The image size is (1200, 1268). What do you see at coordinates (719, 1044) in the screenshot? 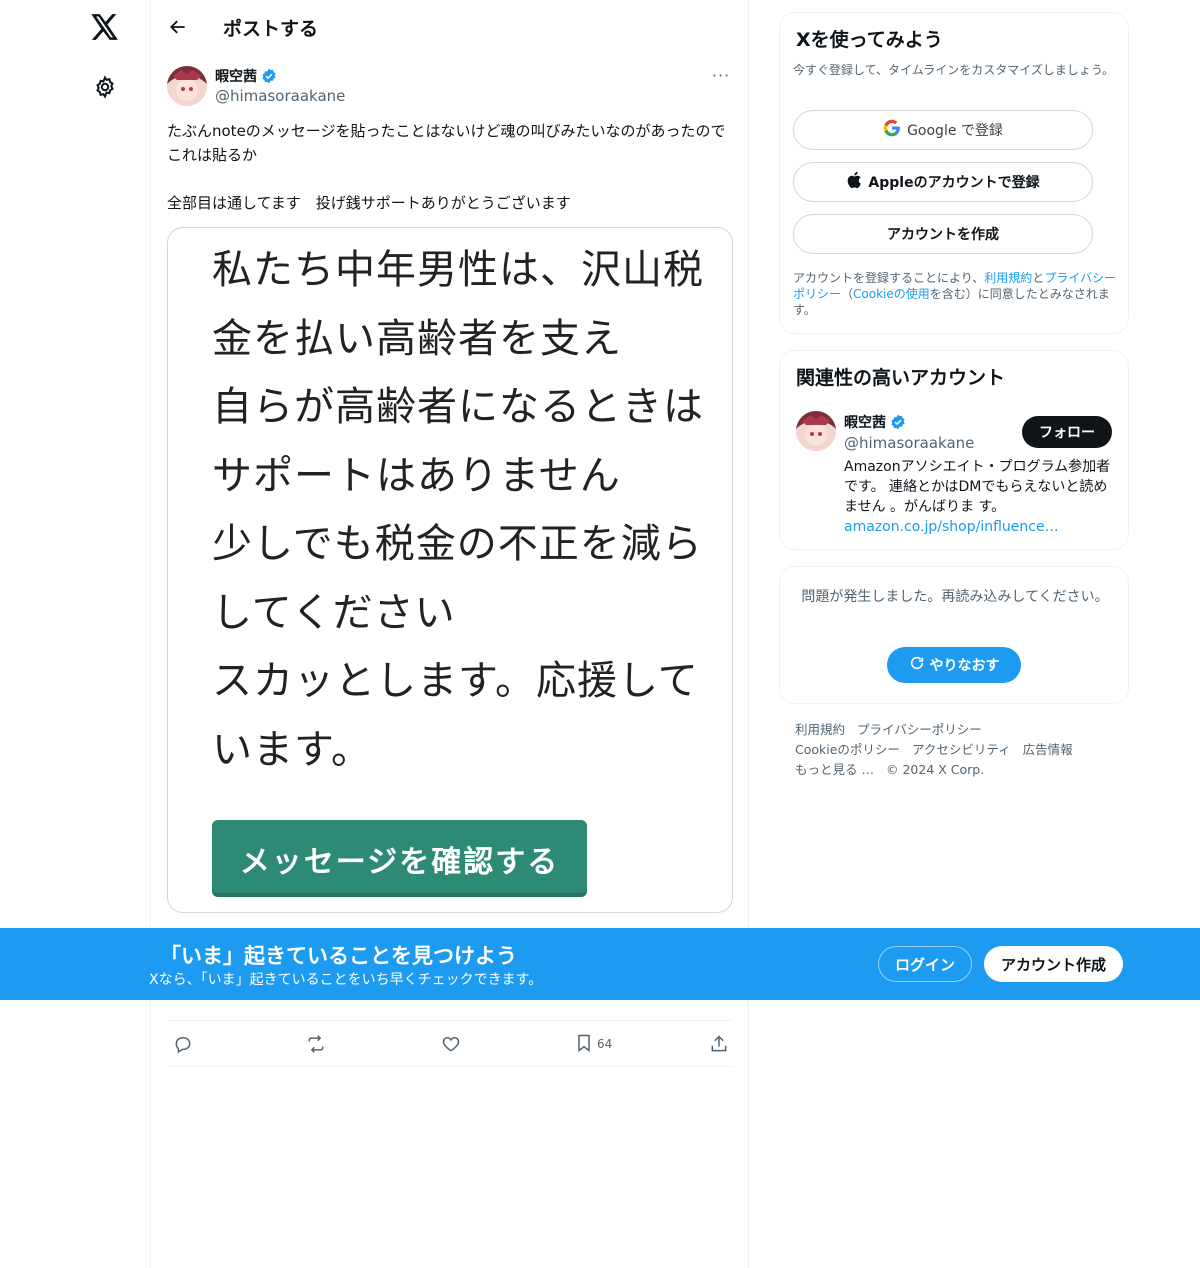
I see `share-icon` at bounding box center [719, 1044].